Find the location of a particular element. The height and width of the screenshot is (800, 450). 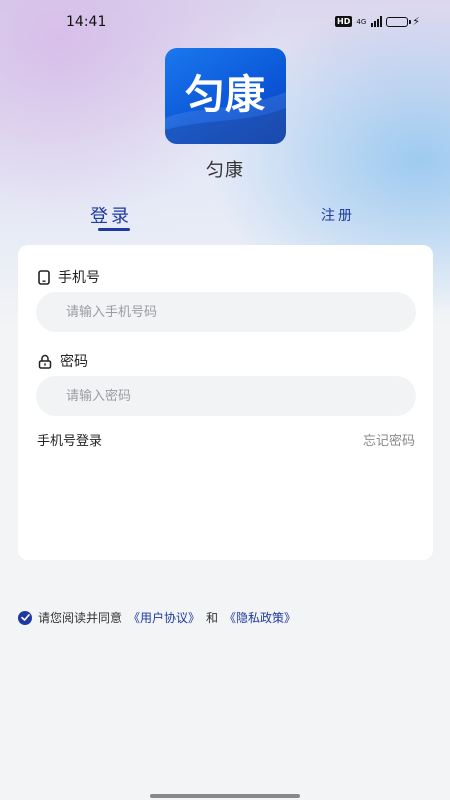

sms-login-link: 手机号登录 is located at coordinates (69, 439).